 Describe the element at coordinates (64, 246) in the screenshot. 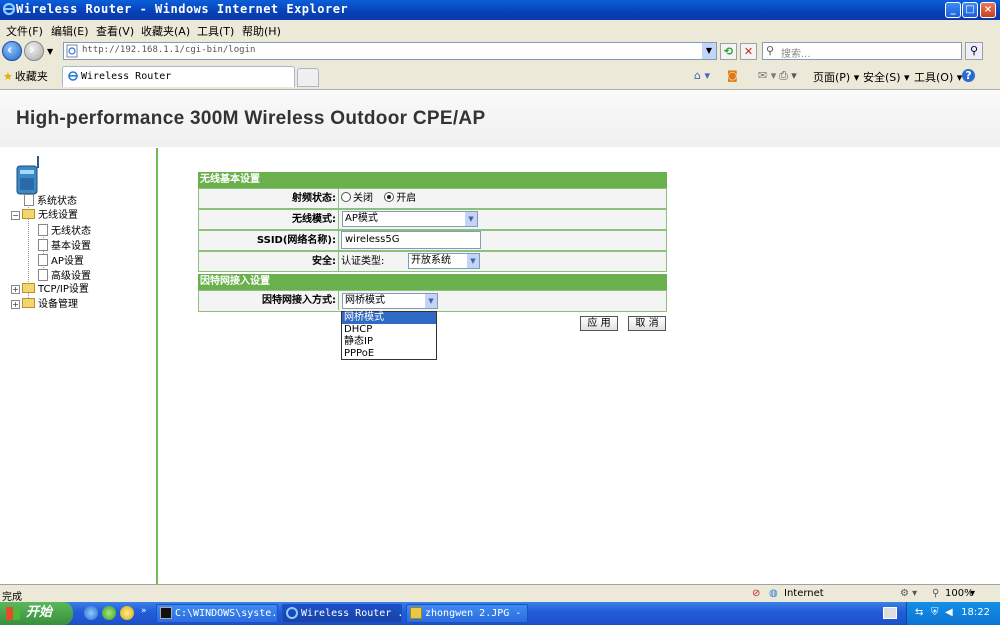

I see `tree-item-basic-settings: 基本设置` at that location.